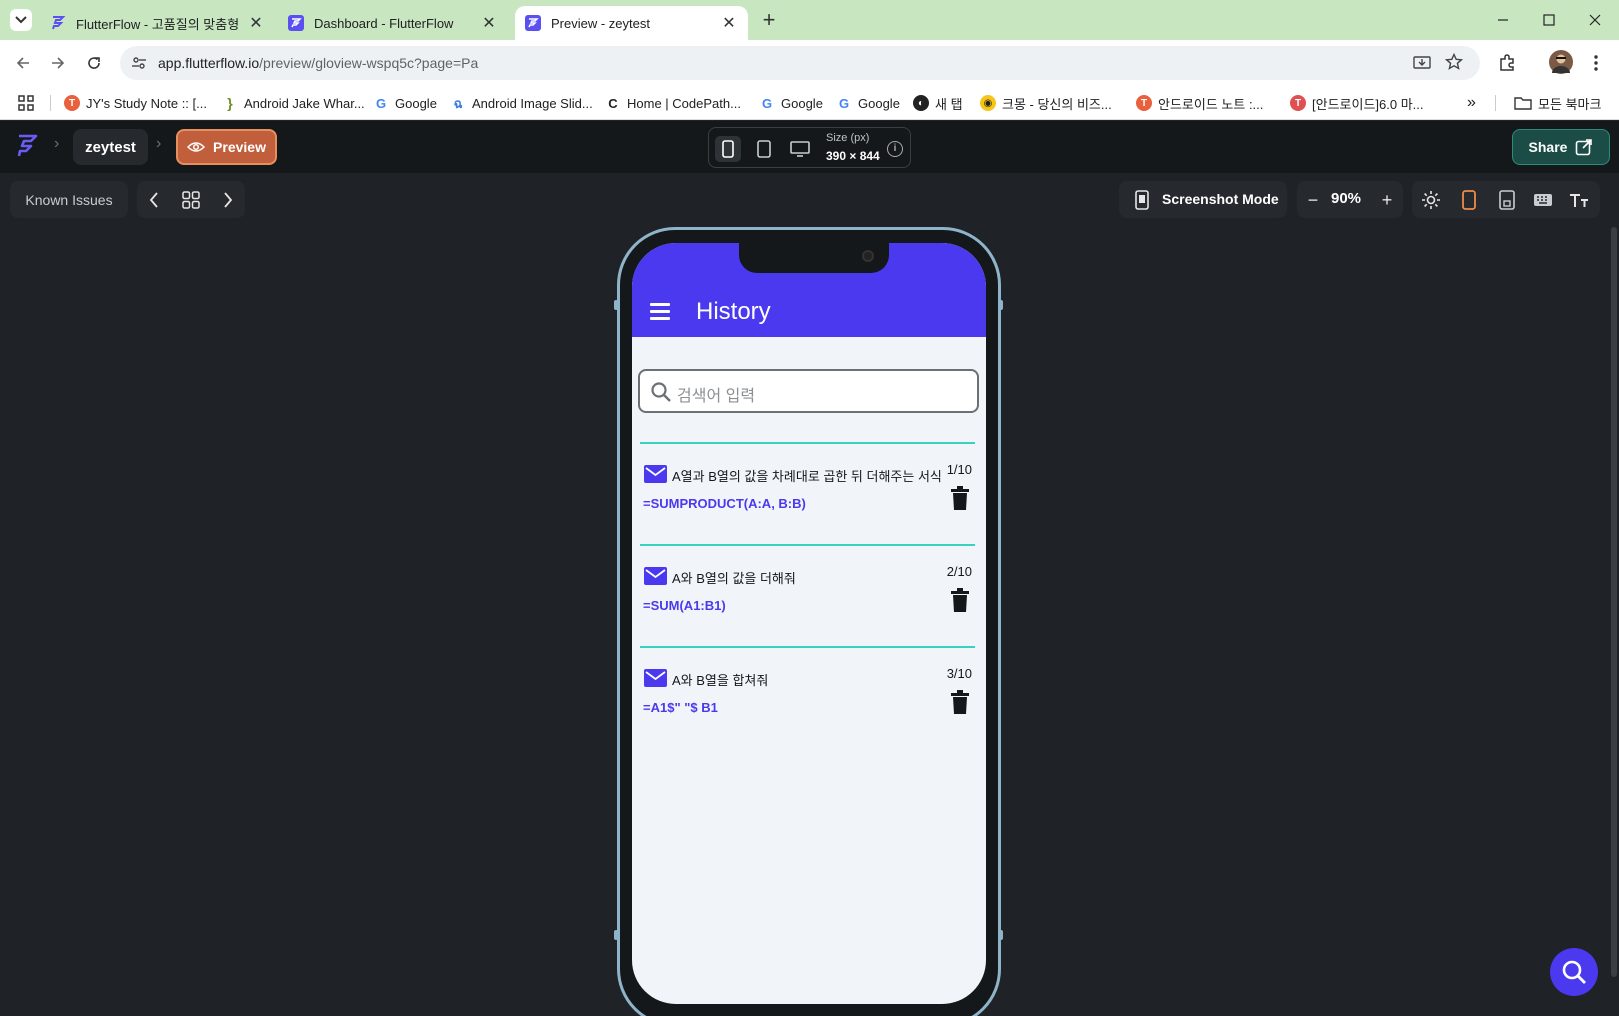 The height and width of the screenshot is (1016, 1619). Describe the element at coordinates (69, 199) in the screenshot. I see `known-issues-button: Known Issues` at that location.